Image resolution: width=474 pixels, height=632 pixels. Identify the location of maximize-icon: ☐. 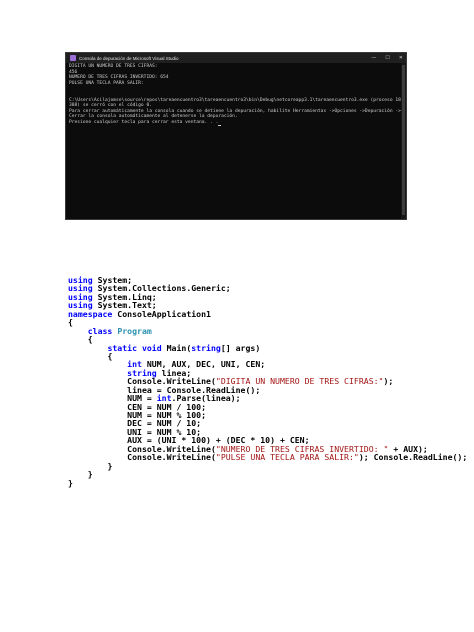
(387, 58).